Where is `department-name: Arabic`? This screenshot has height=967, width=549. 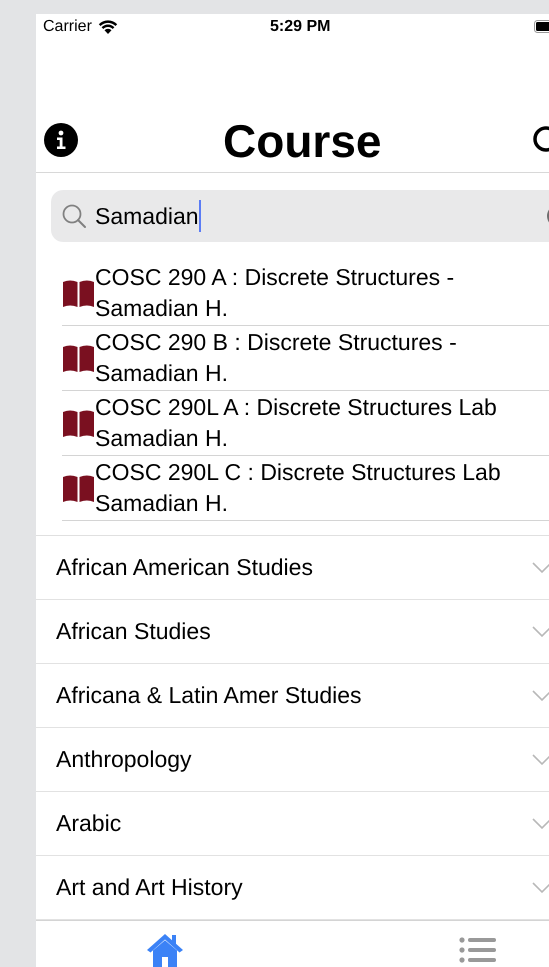
department-name: Arabic is located at coordinates (89, 823).